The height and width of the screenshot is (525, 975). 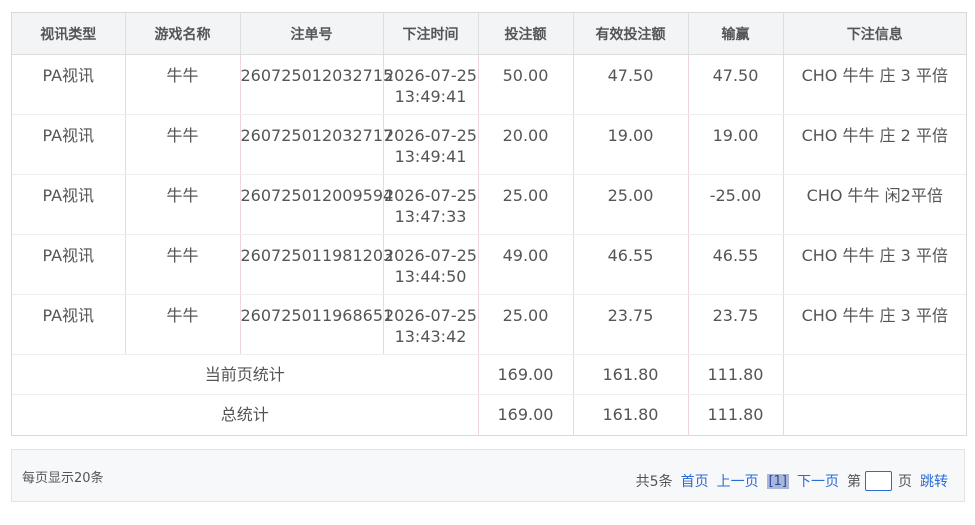 I want to click on next-page-link: 下一页, so click(x=818, y=481).